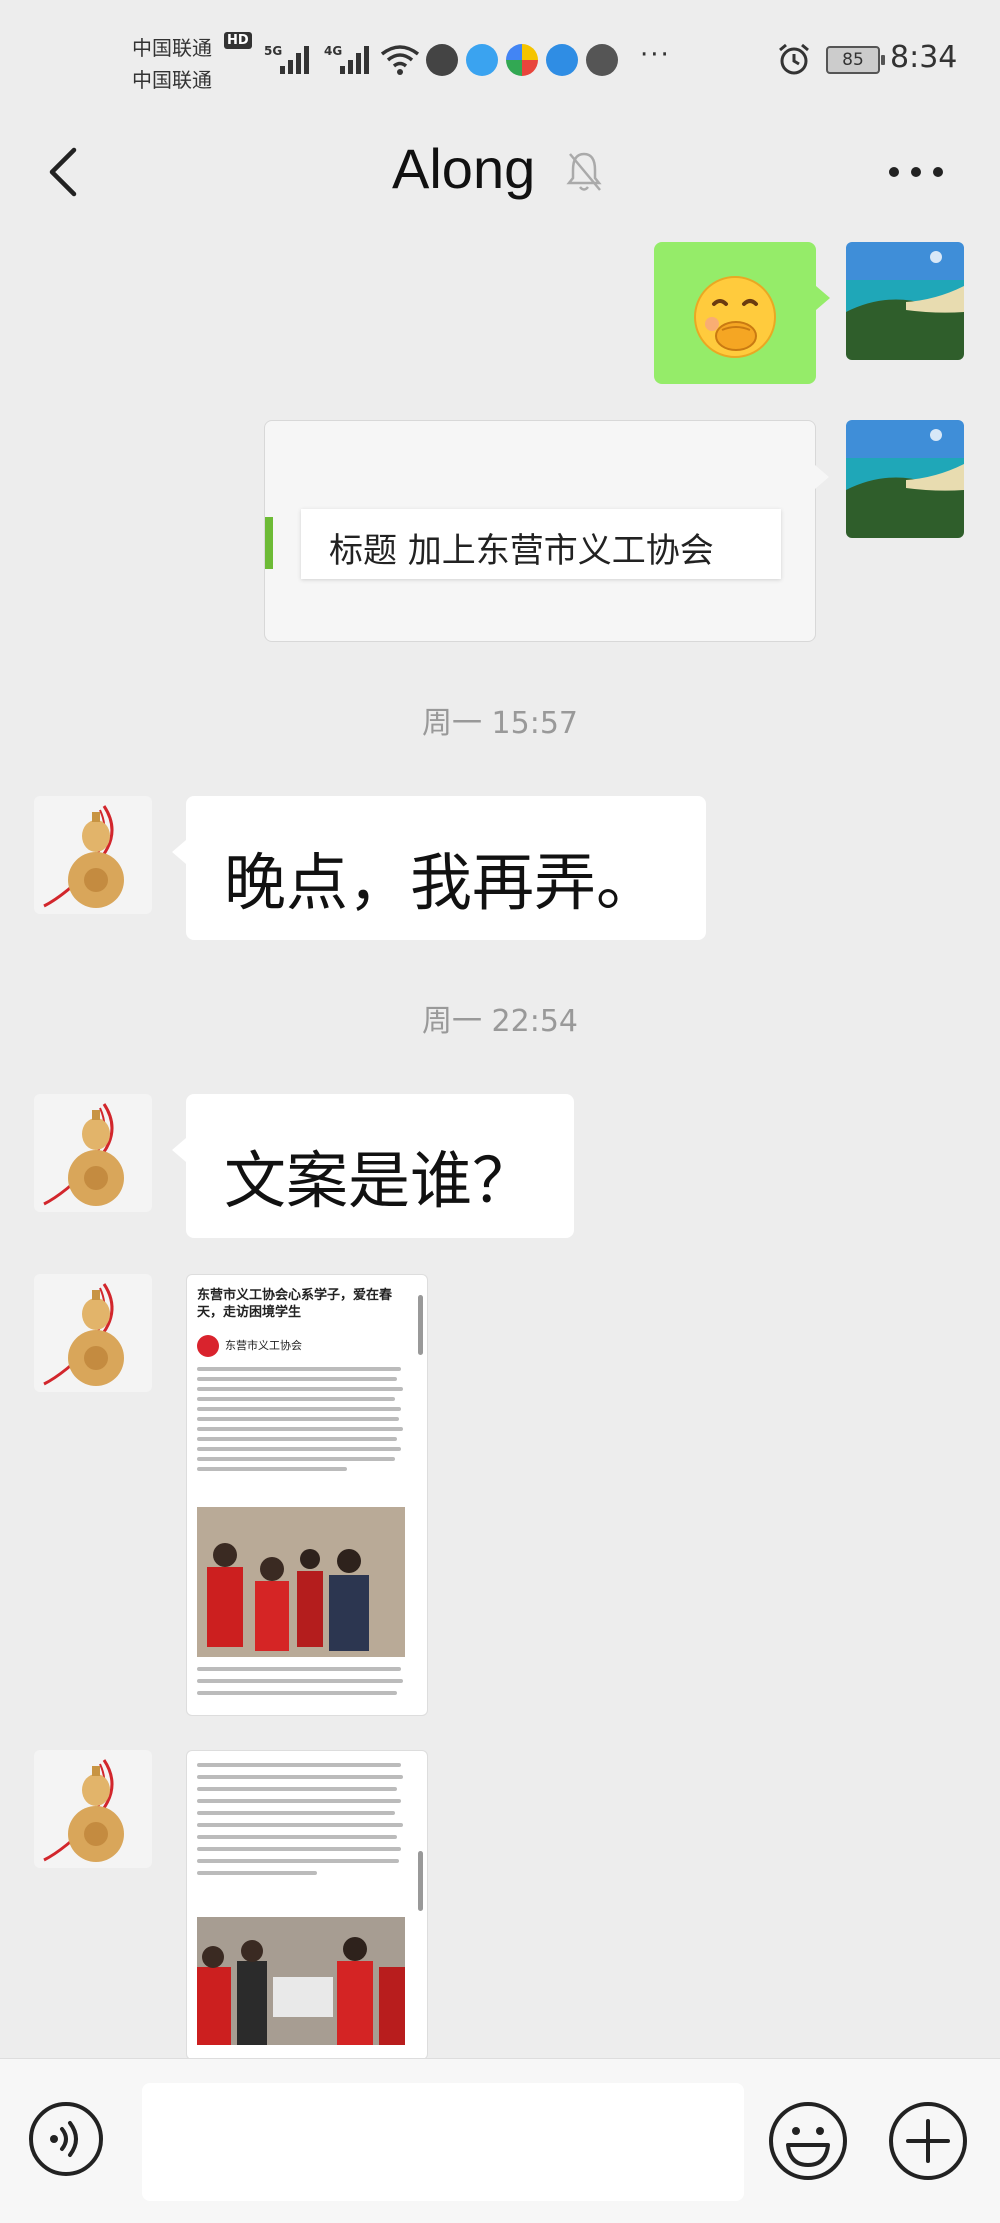 The image size is (1000, 2223). What do you see at coordinates (920, 172) in the screenshot?
I see `more-options-icon` at bounding box center [920, 172].